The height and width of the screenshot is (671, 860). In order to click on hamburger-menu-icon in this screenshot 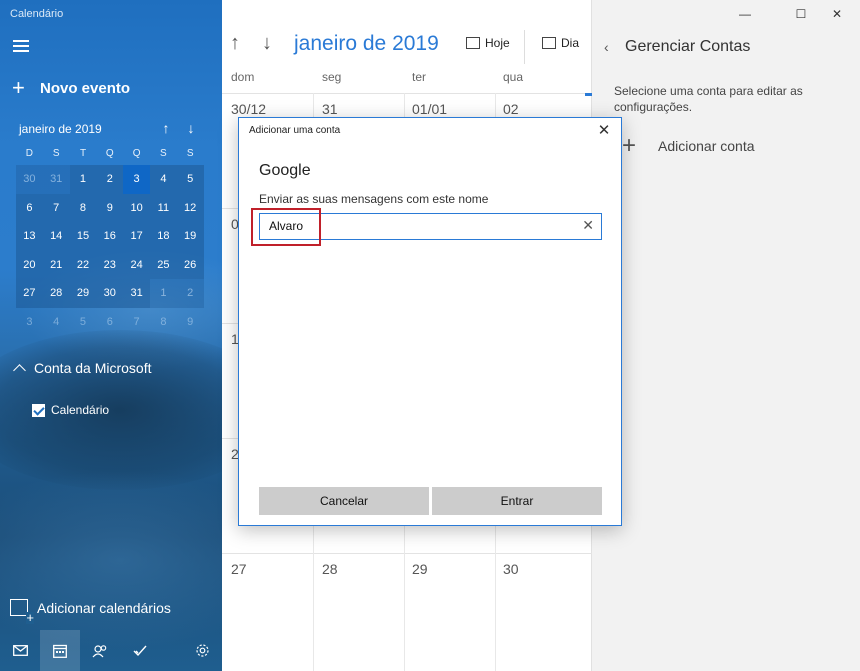, I will do `click(21, 46)`.